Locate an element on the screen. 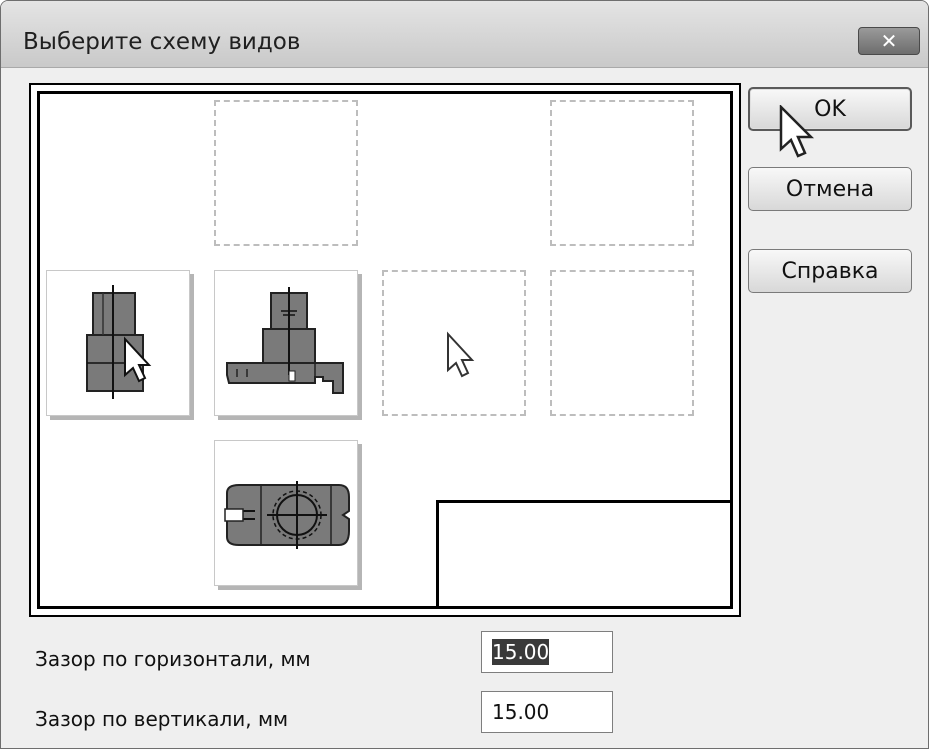 Image resolution: width=931 pixels, height=751 pixels. front-view-icon is located at coordinates (285, 340).